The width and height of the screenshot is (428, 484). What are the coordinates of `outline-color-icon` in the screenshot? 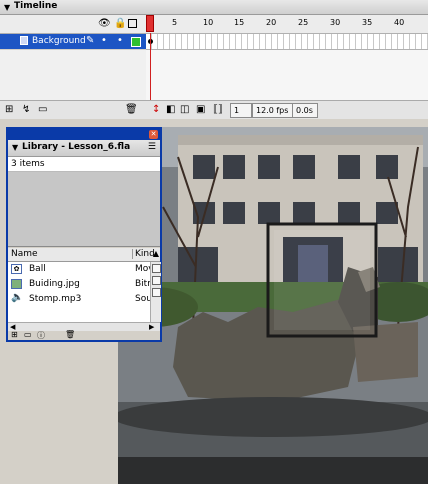 It's located at (136, 42).